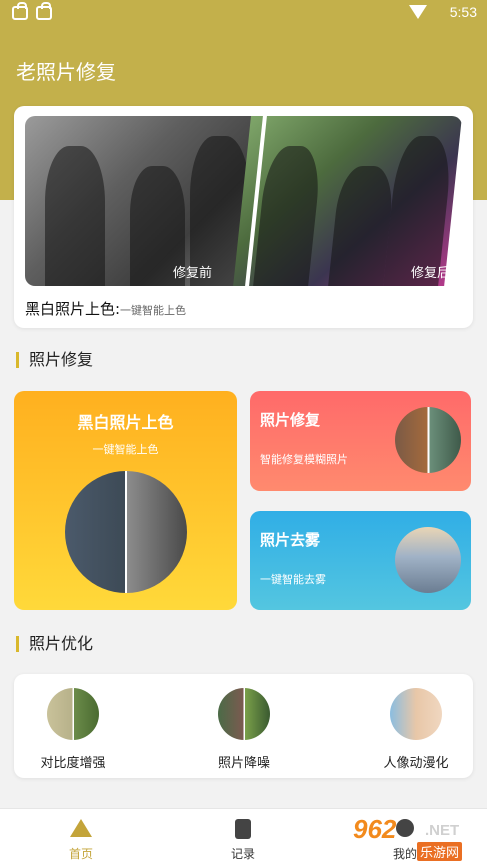  I want to click on colorize-subtitle: 一键智能上色, so click(125, 449).